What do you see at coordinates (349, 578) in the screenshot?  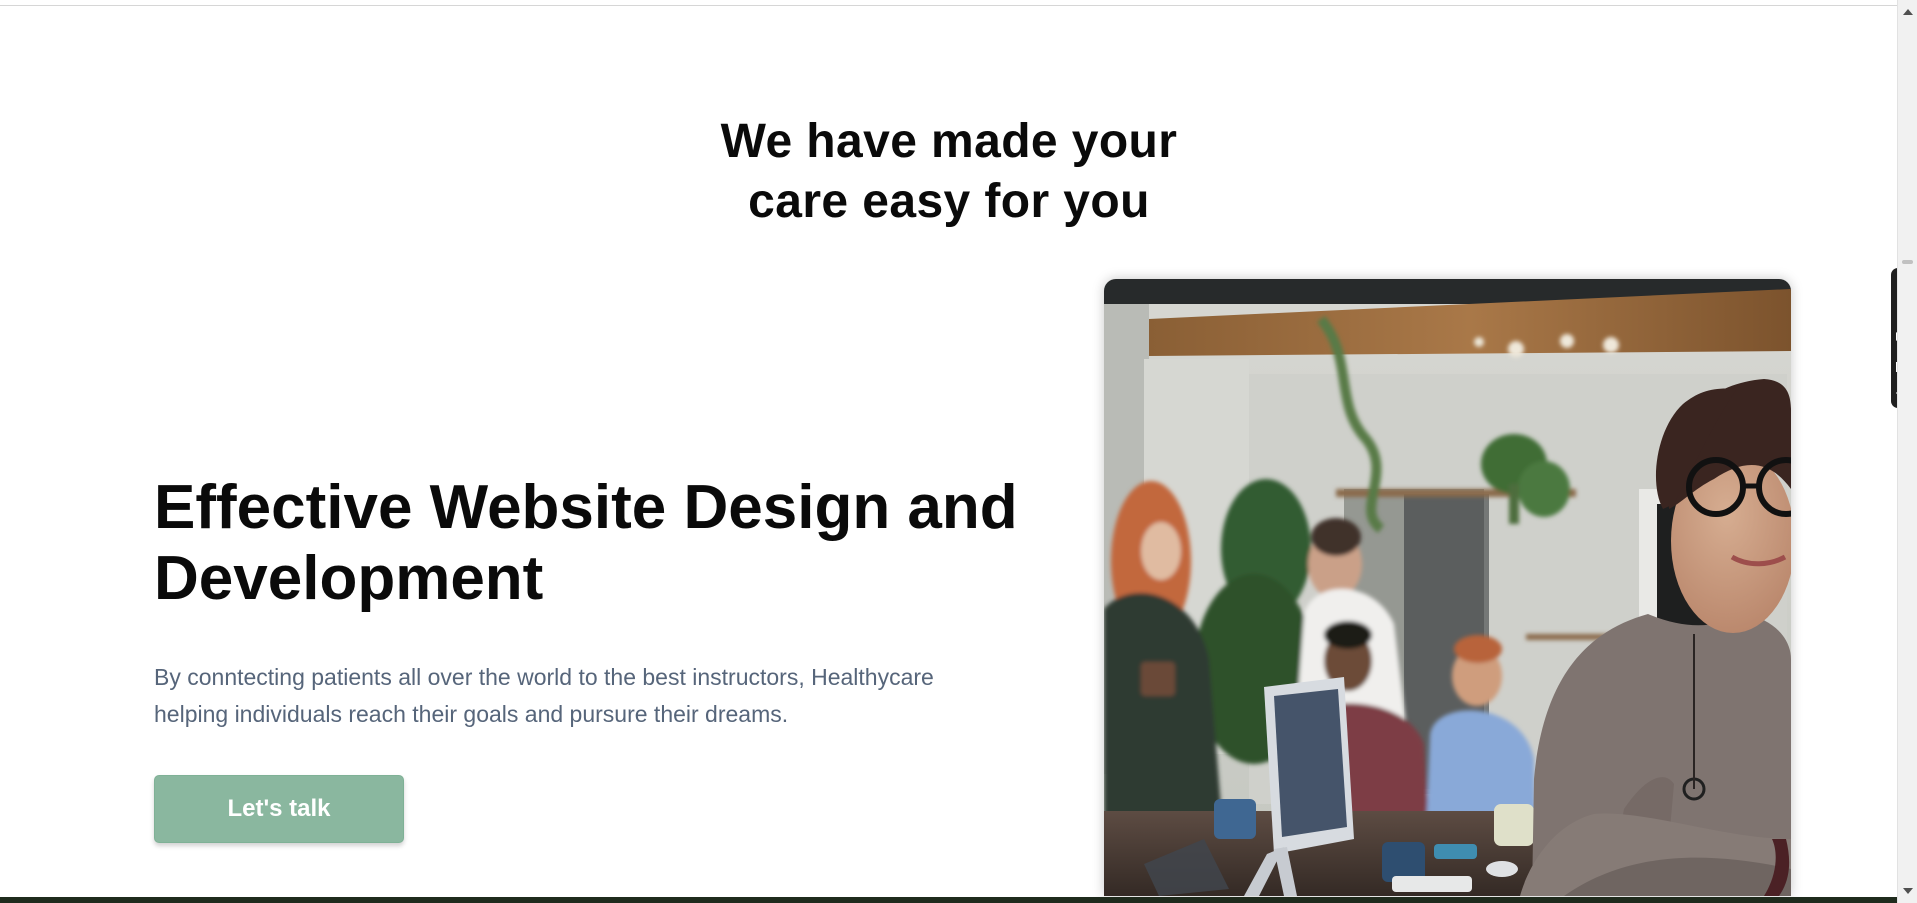 I see `hero-title-line-2: Development` at bounding box center [349, 578].